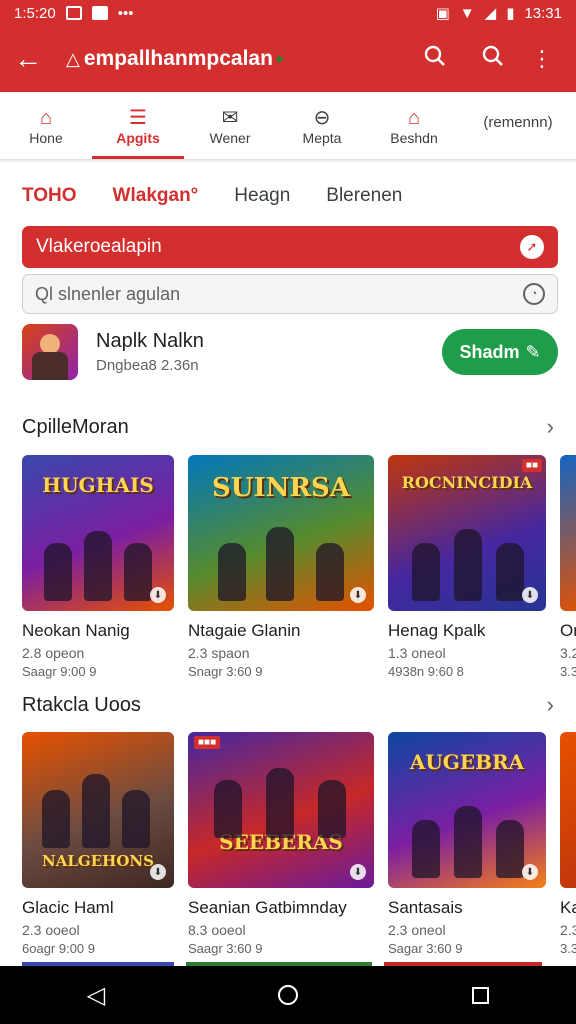  Describe the element at coordinates (493, 59) in the screenshot. I see `search-secondary-icon` at that location.